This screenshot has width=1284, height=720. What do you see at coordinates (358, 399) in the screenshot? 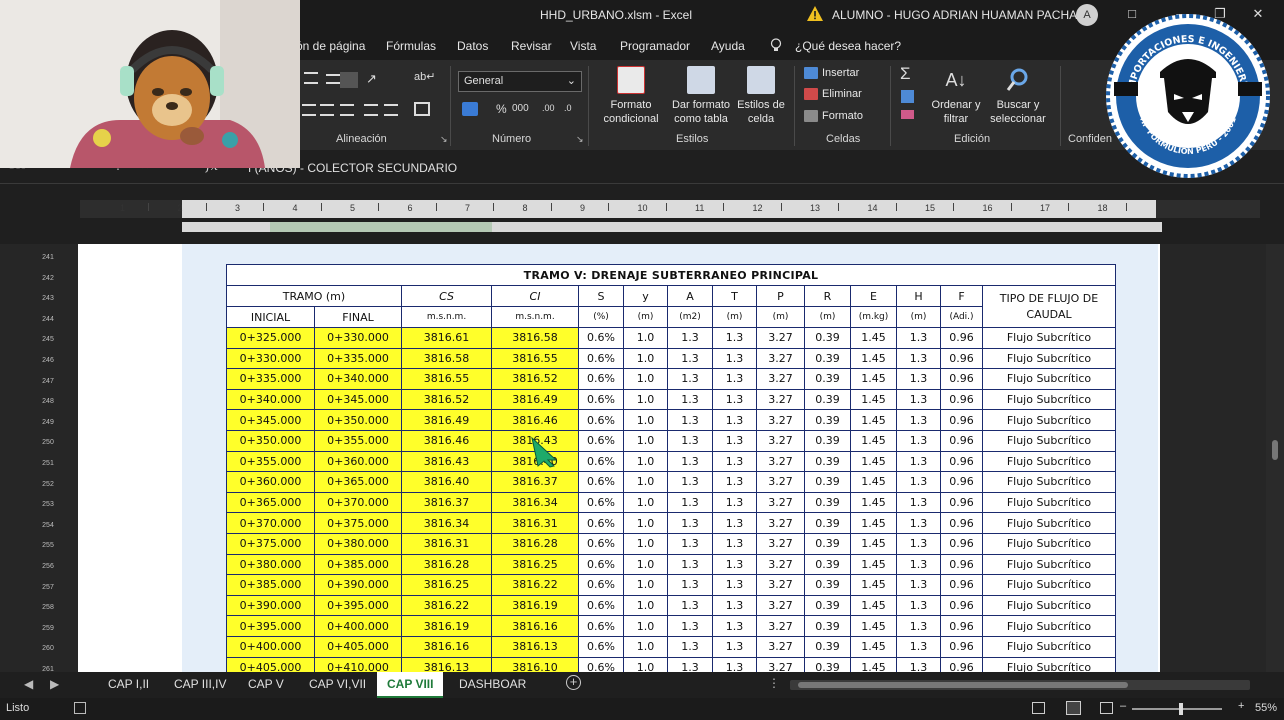
I see `table-cell: 0+345.000` at bounding box center [358, 399].